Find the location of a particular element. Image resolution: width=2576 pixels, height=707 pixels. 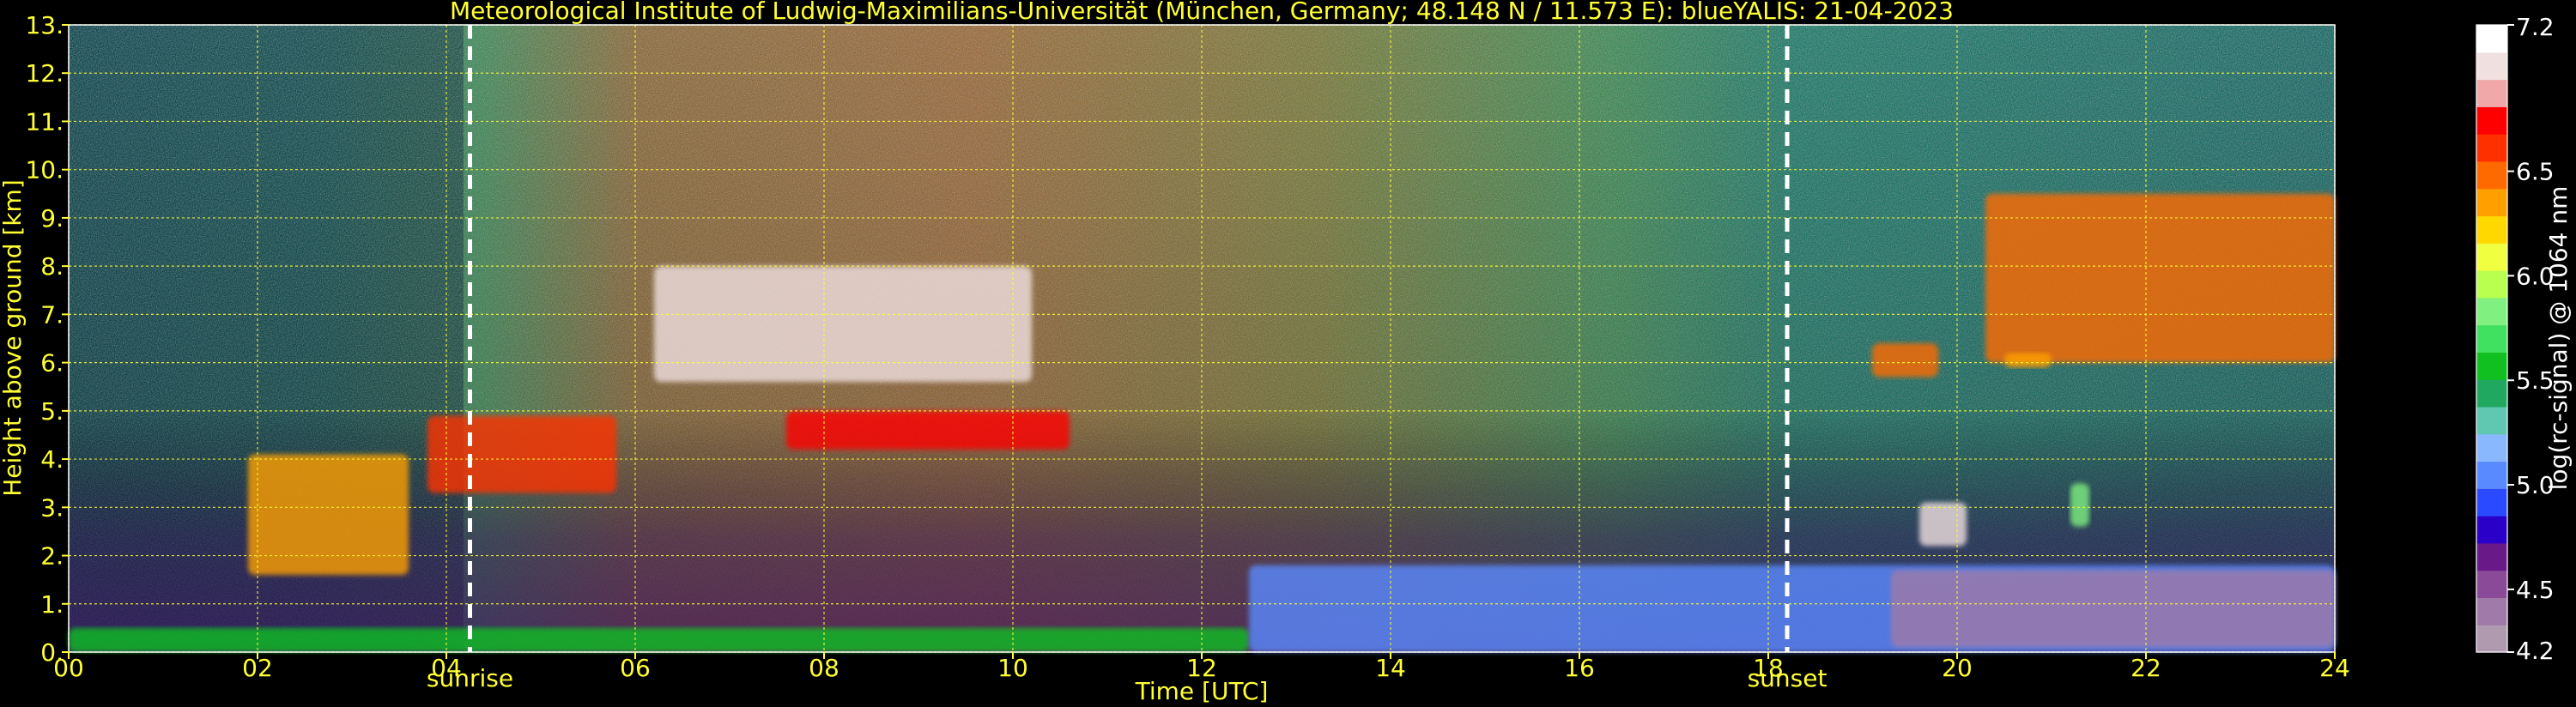

y-tick-label-11: 11. is located at coordinates (44, 122).